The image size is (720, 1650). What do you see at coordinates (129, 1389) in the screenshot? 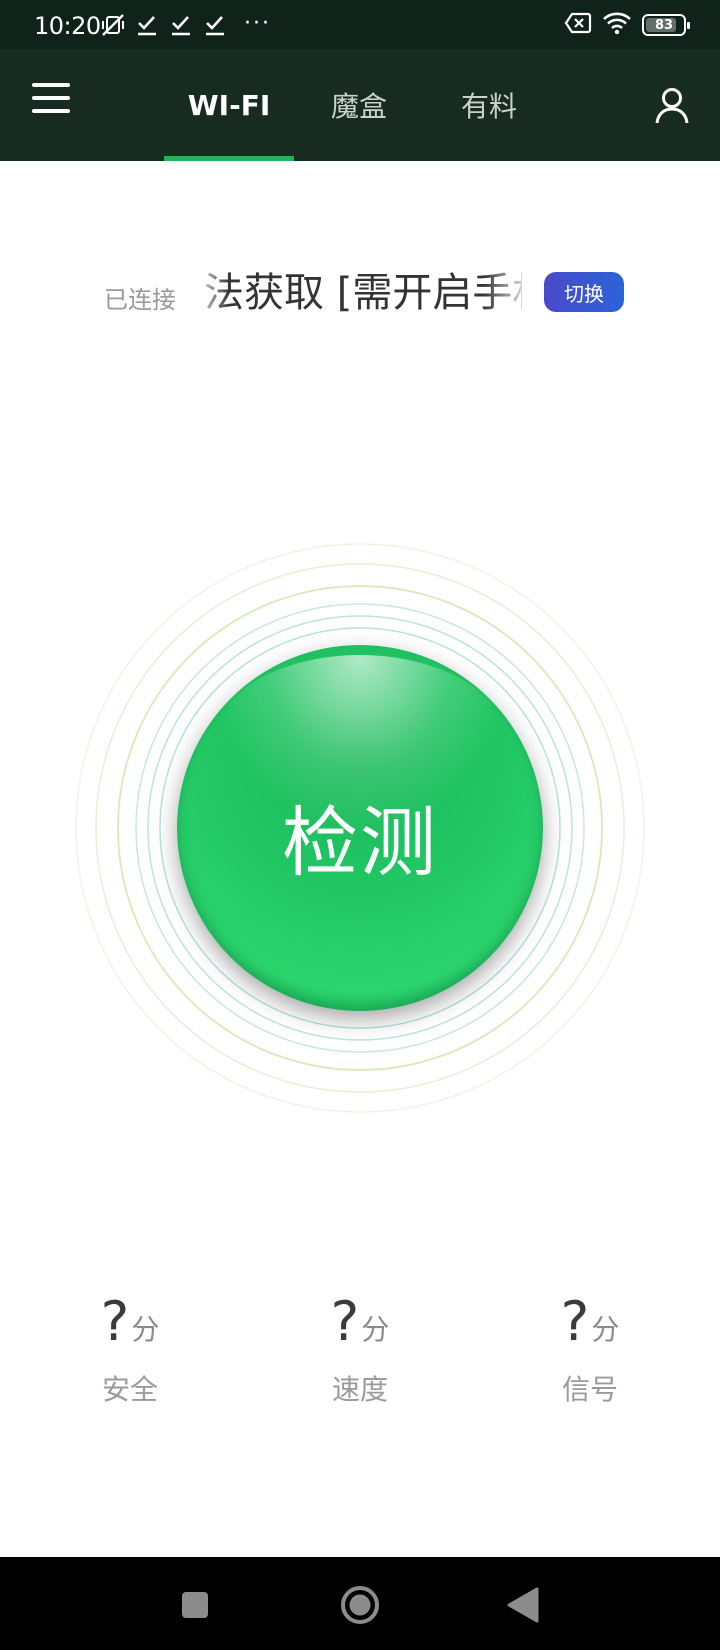
I see `score-security-label: 安全` at bounding box center [129, 1389].